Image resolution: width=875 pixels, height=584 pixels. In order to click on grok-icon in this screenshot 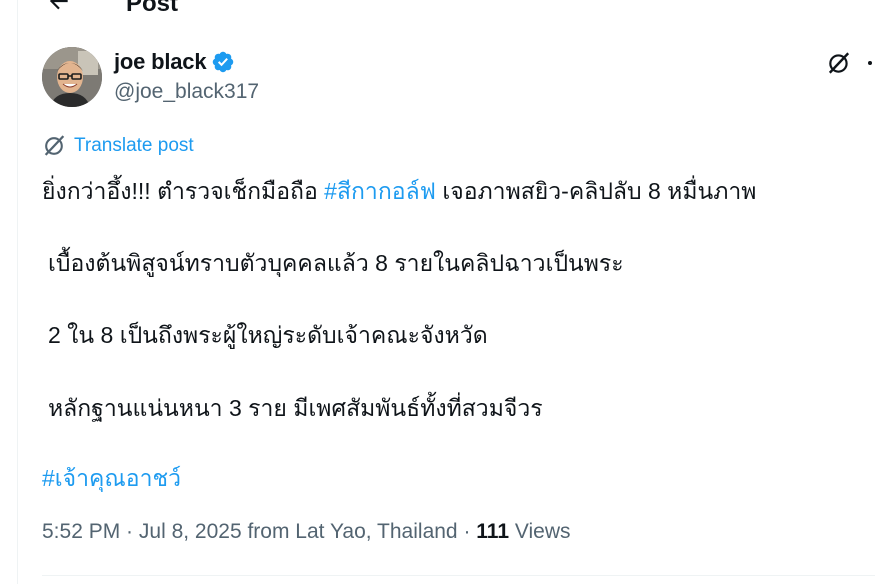, I will do `click(839, 63)`.